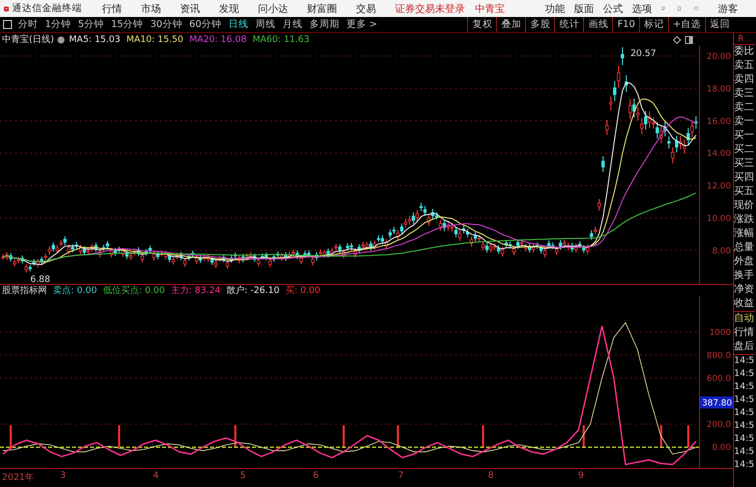 This screenshot has width=756, height=487. I want to click on menu-item: 行情, so click(112, 9).